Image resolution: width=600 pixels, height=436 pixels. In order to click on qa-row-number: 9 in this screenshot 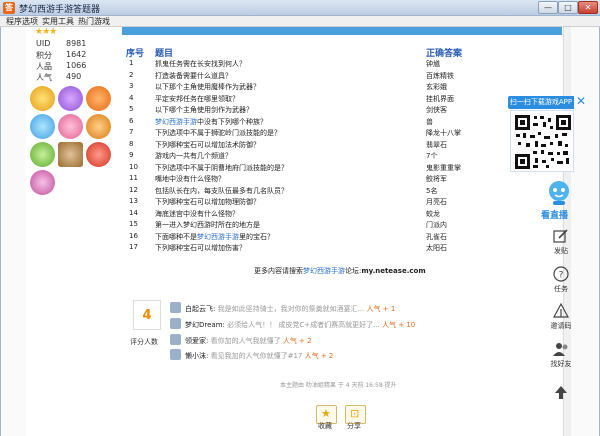, I will do `click(131, 155)`.